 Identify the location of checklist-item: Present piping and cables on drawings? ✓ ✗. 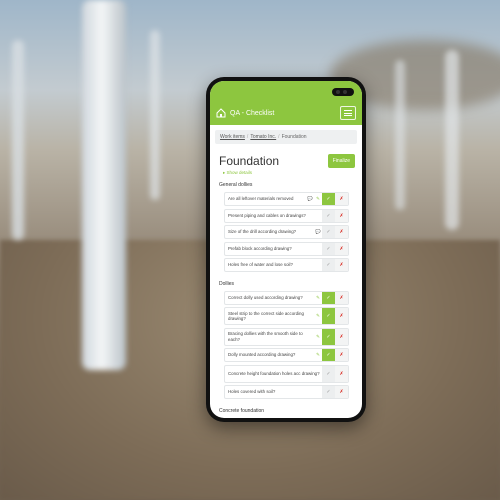
(286, 215).